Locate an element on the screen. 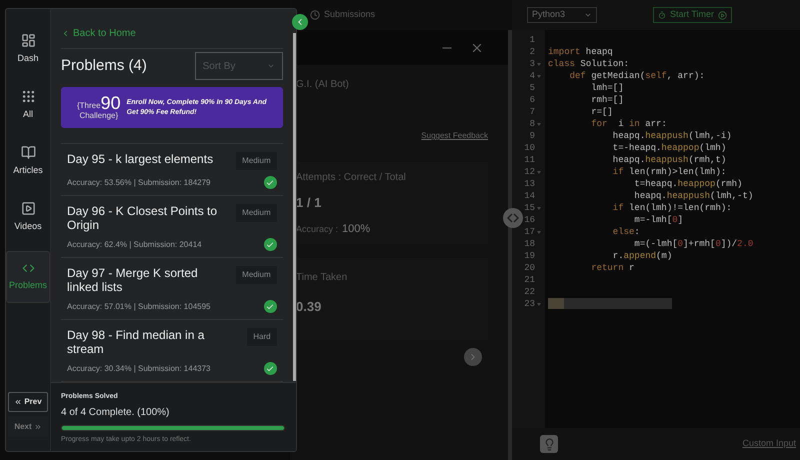 The image size is (800, 460). line-number: 6 is located at coordinates (532, 100).